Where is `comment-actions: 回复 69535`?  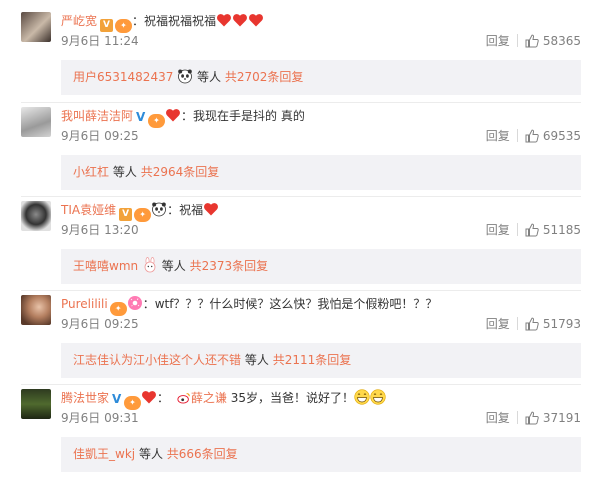 comment-actions: 回复 69535 is located at coordinates (533, 136).